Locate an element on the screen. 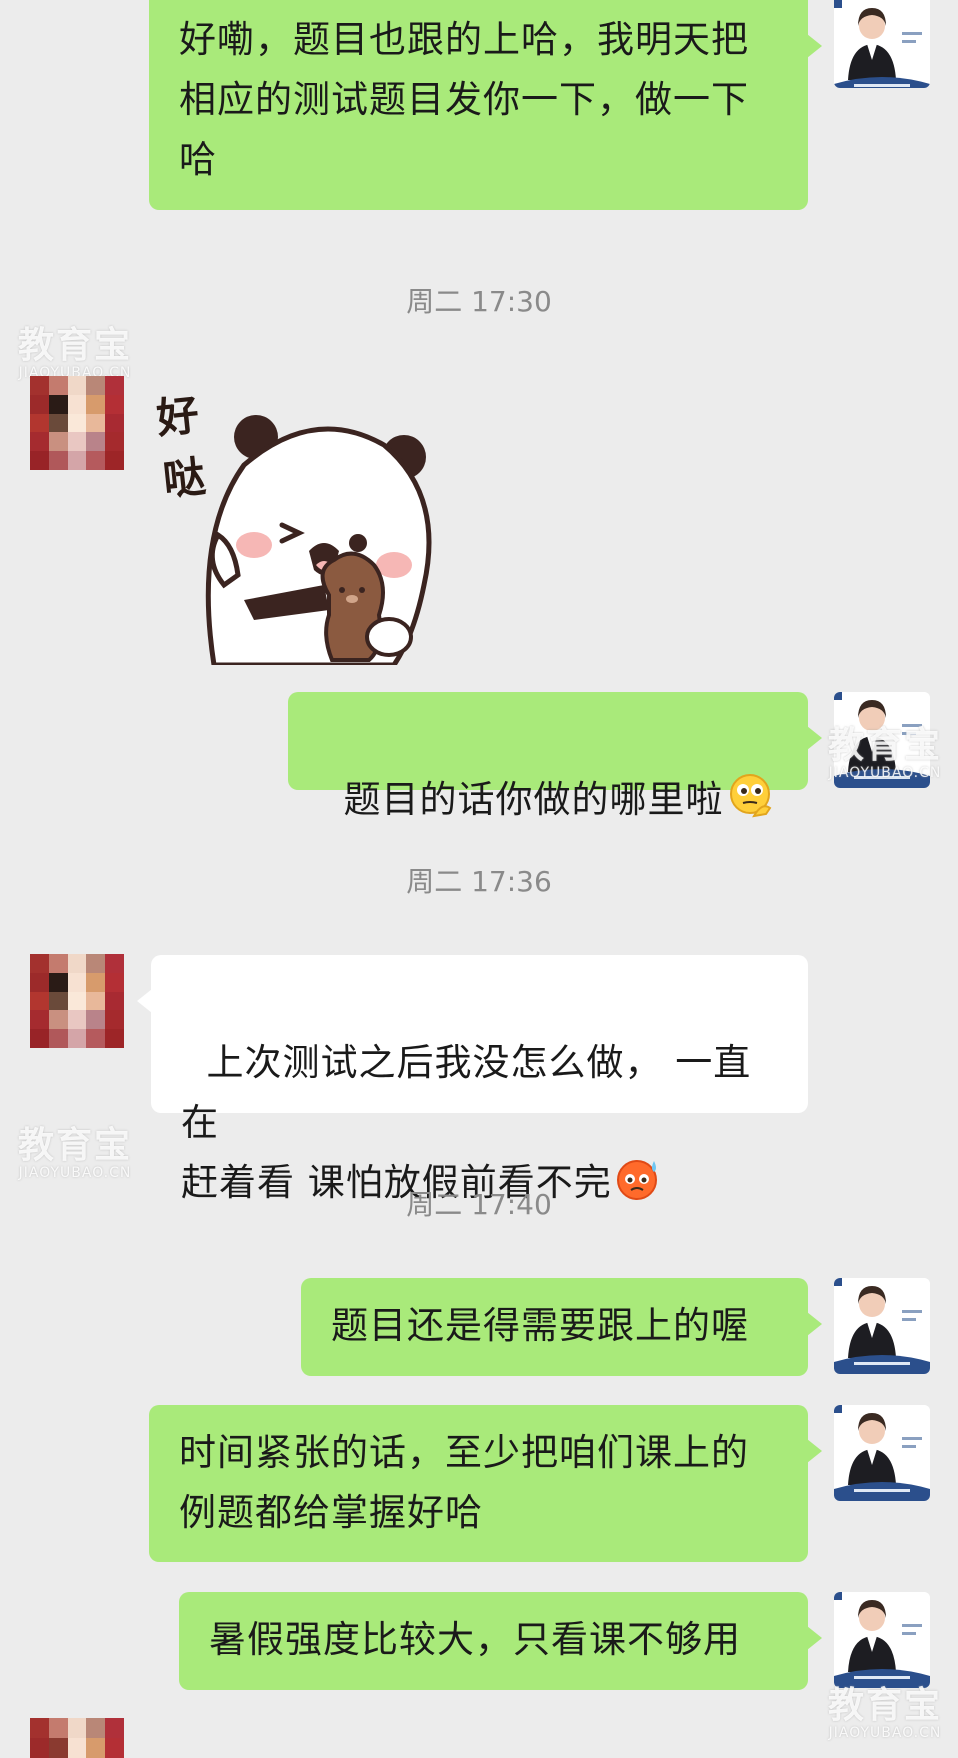  message-bubble-sent: 题目的话你做的哪里啦 is located at coordinates (555, 756).